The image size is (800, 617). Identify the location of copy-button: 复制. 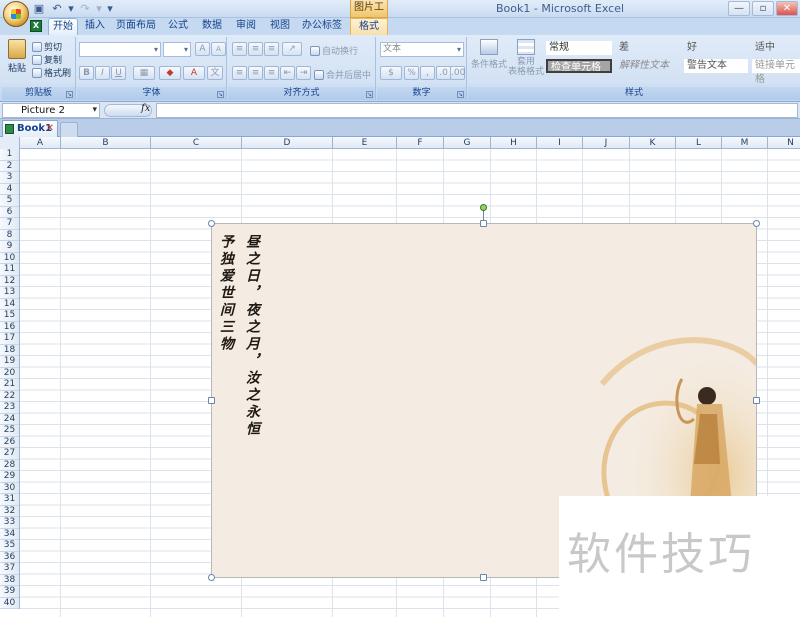
(47, 59).